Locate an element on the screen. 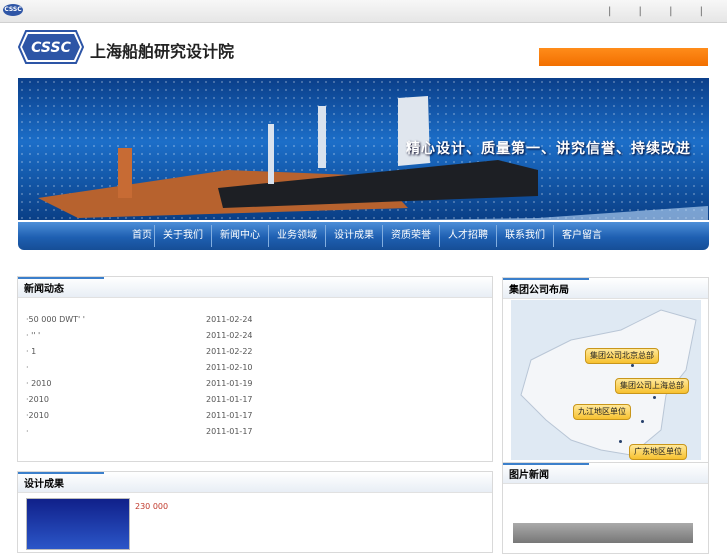  map-label-jiujiang: 九江地区单位 is located at coordinates (602, 412).